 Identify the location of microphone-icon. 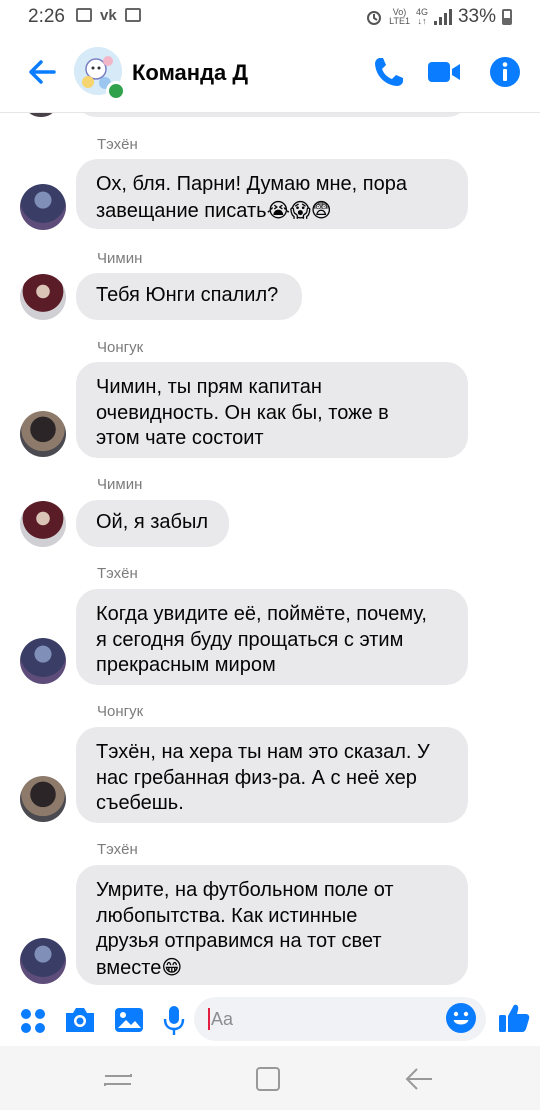
(174, 1020).